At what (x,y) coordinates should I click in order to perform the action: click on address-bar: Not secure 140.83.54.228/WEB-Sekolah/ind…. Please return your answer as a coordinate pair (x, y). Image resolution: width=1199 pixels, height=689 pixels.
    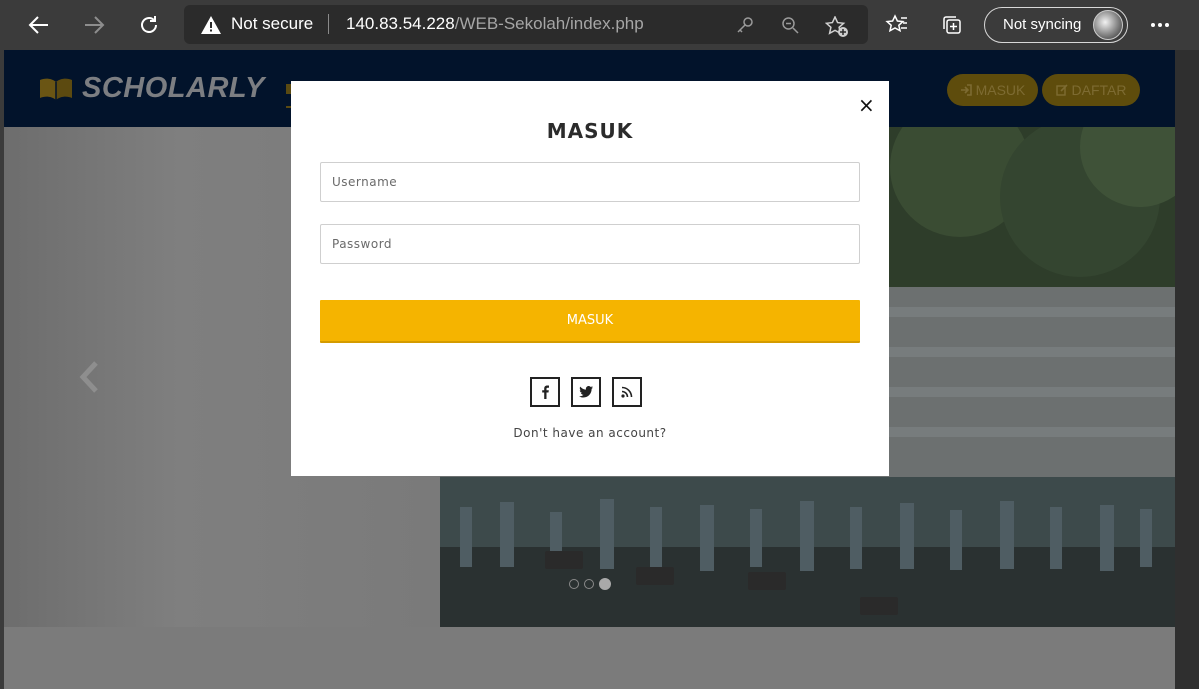
    Looking at the image, I should click on (526, 24).